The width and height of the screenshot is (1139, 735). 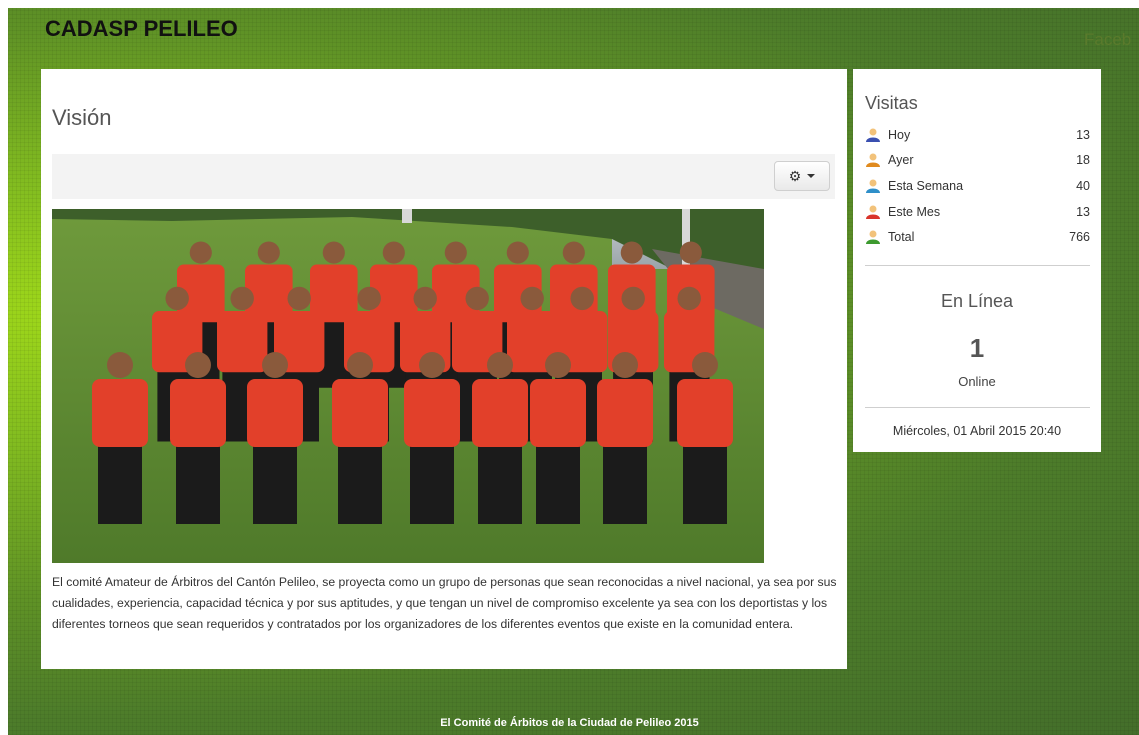 What do you see at coordinates (82, 117) in the screenshot?
I see `page-title: Visión` at bounding box center [82, 117].